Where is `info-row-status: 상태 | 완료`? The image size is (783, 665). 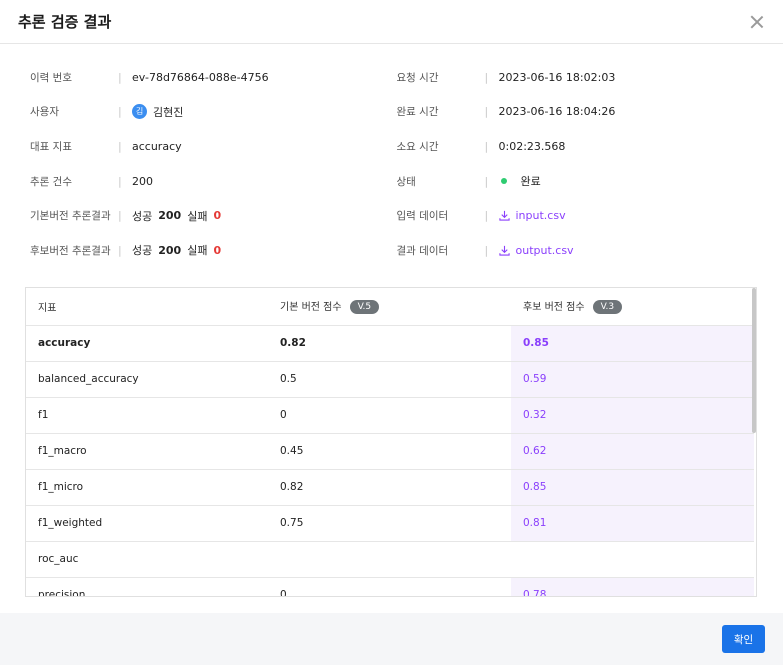 info-row-status: 상태 | 완료 is located at coordinates (575, 181).